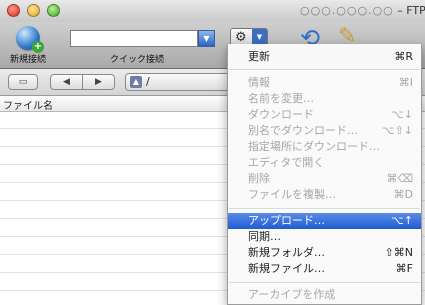  What do you see at coordinates (324, 179) in the screenshot?
I see `menu-item-delete: 削除 ⌘⌫` at bounding box center [324, 179].